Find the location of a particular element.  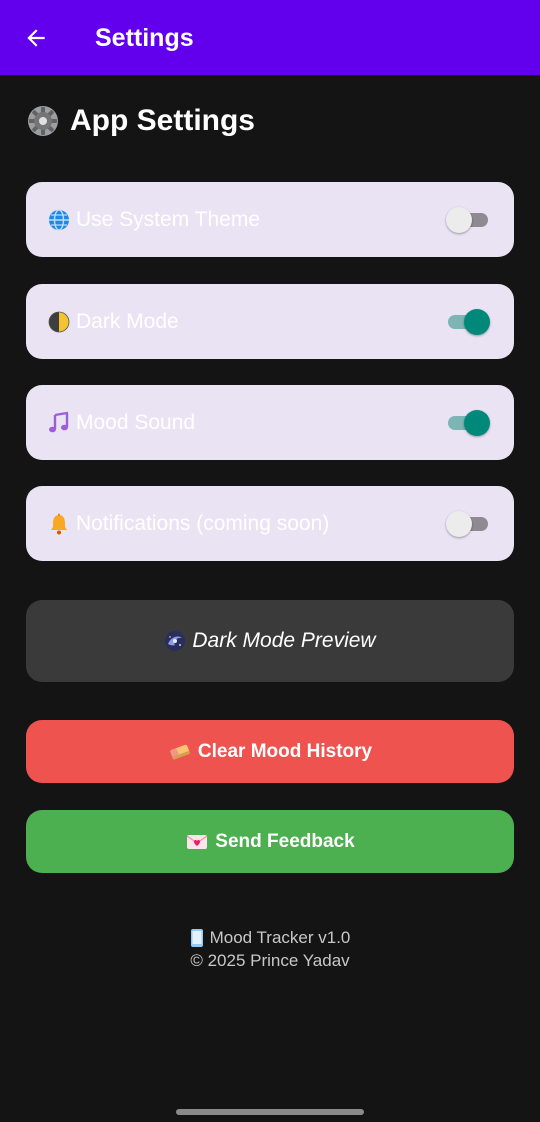

section-title: App Settings is located at coordinates (140, 121).